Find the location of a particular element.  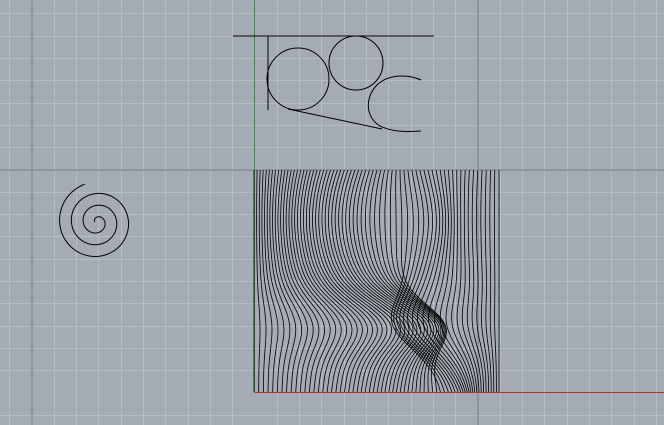

left-circle is located at coordinates (298, 79).